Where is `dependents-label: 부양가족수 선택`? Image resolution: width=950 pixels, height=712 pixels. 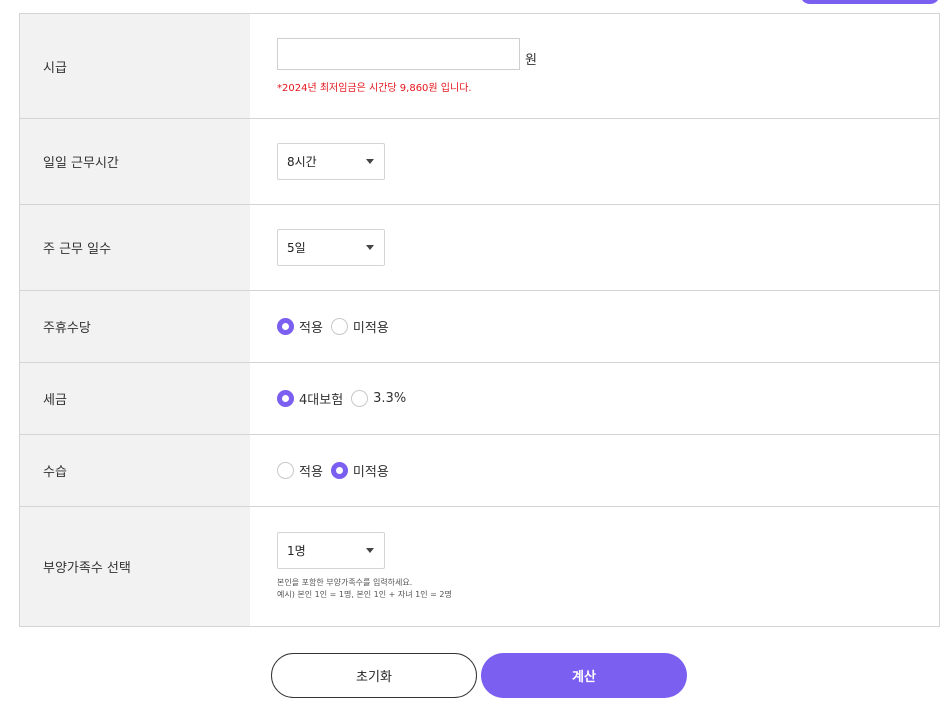
dependents-label: 부양가족수 선택 is located at coordinates (135, 566).